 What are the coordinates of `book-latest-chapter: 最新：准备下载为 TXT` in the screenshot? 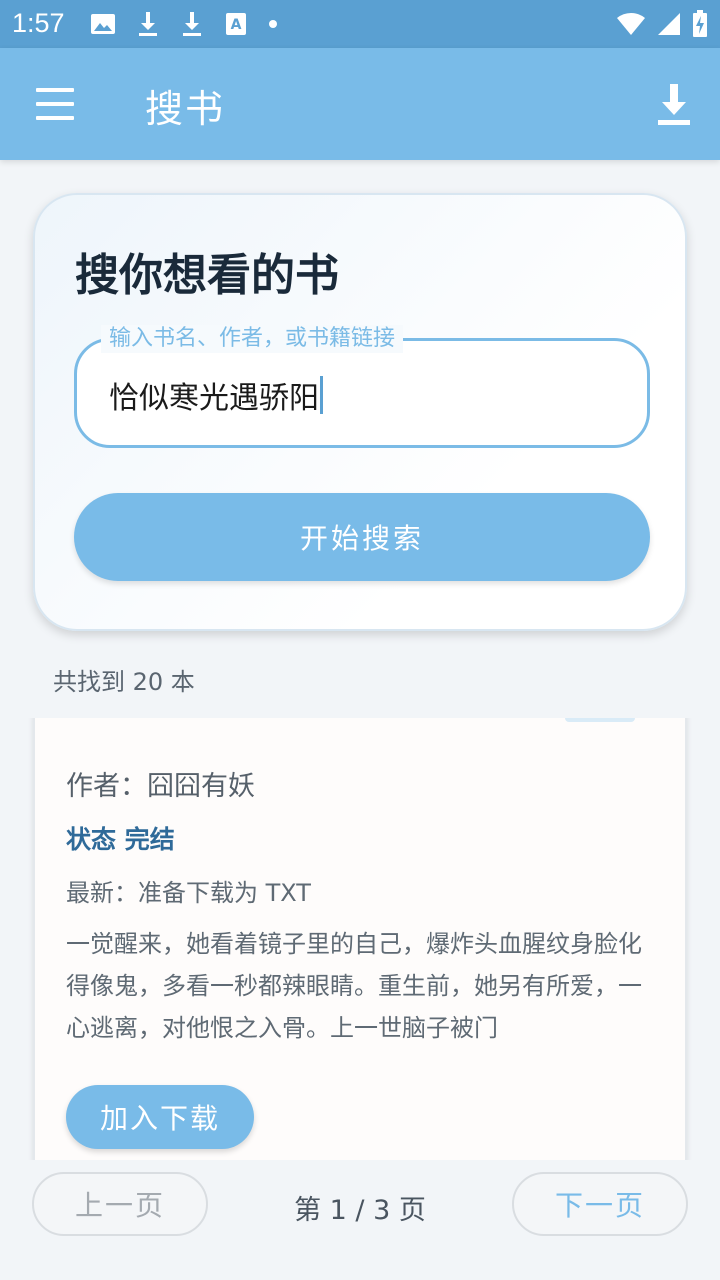 It's located at (188, 893).